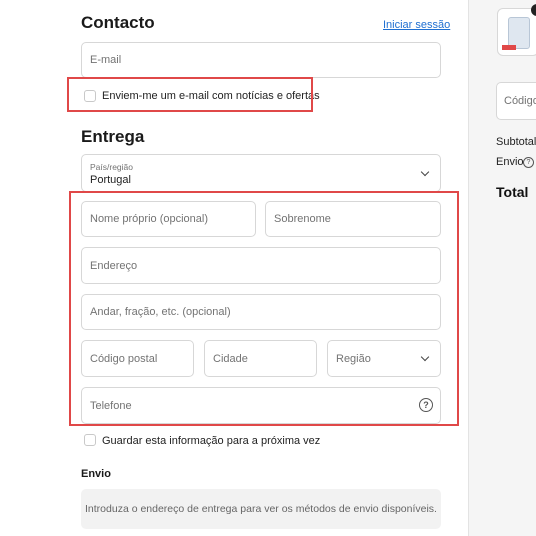 Image resolution: width=536 pixels, height=536 pixels. Describe the element at coordinates (114, 265) in the screenshot. I see `address-placeholder: Endereço` at that location.